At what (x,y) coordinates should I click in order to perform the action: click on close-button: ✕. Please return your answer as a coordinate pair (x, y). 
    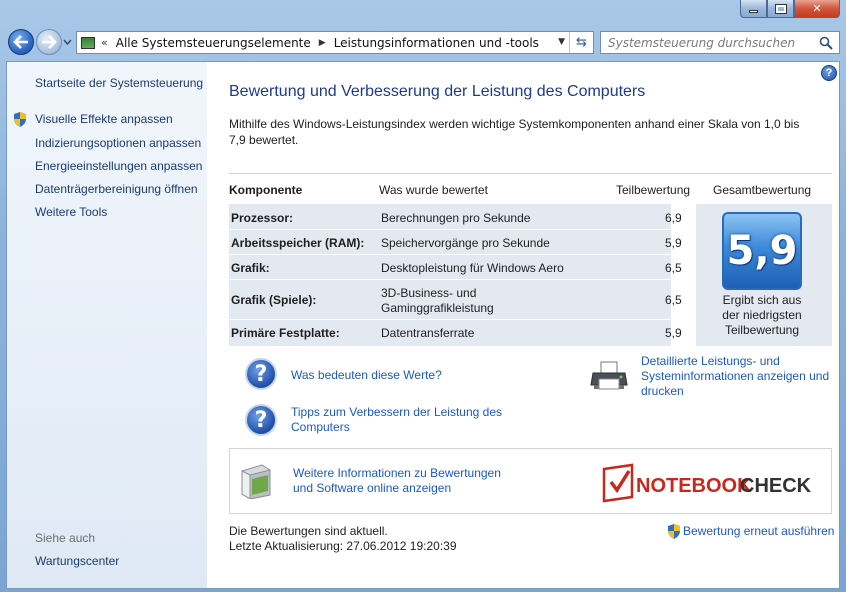
    Looking at the image, I should click on (817, 9).